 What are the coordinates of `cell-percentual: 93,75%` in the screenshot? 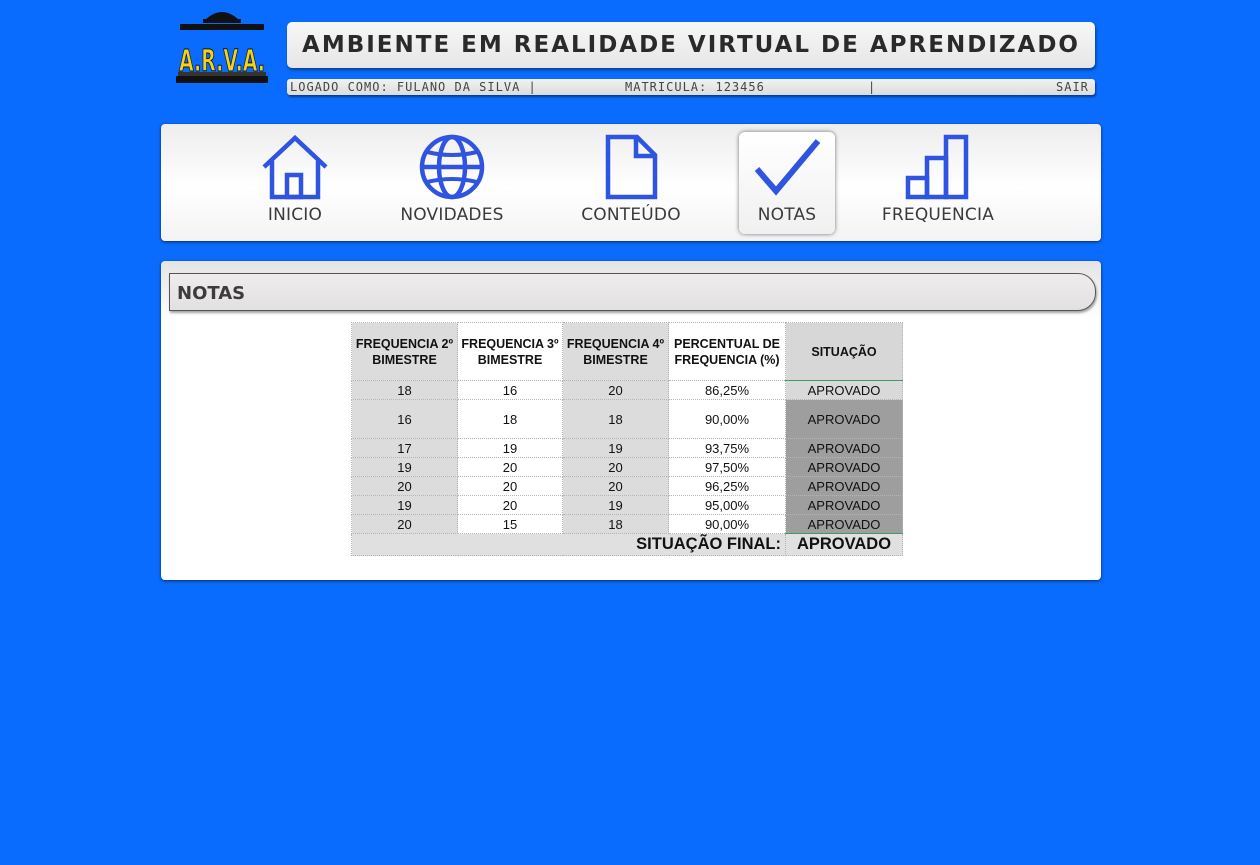 It's located at (727, 448).